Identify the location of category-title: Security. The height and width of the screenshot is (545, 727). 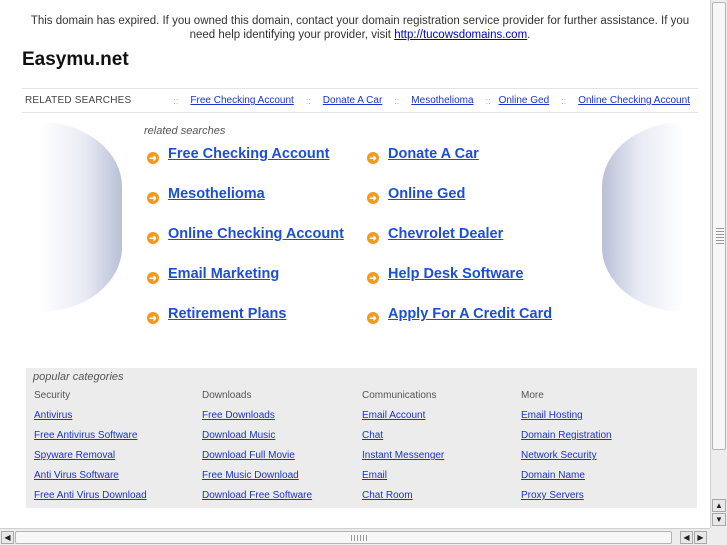
(52, 395).